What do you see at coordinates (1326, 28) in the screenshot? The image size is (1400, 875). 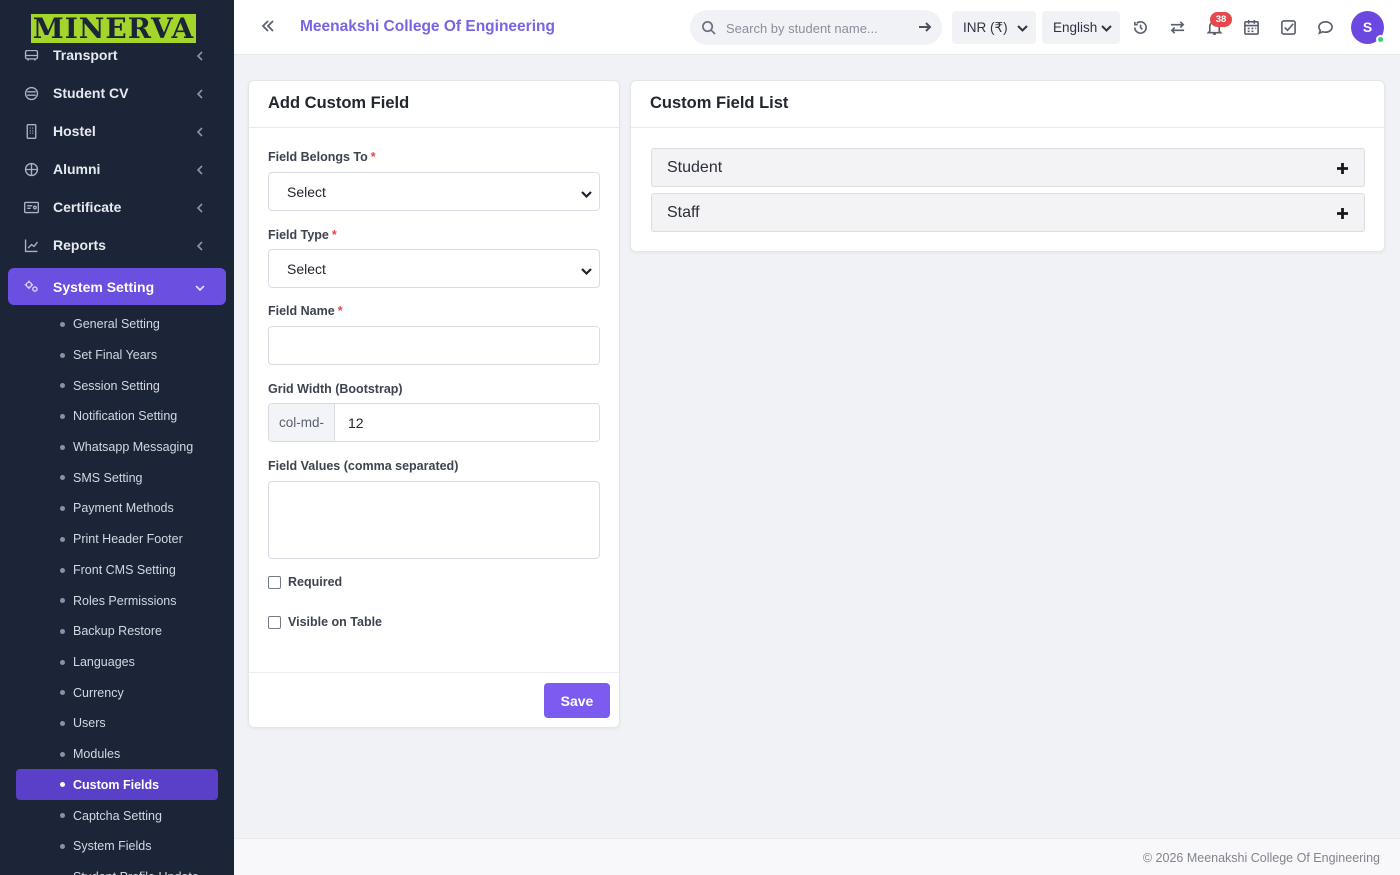 I see `chat-icon` at bounding box center [1326, 28].